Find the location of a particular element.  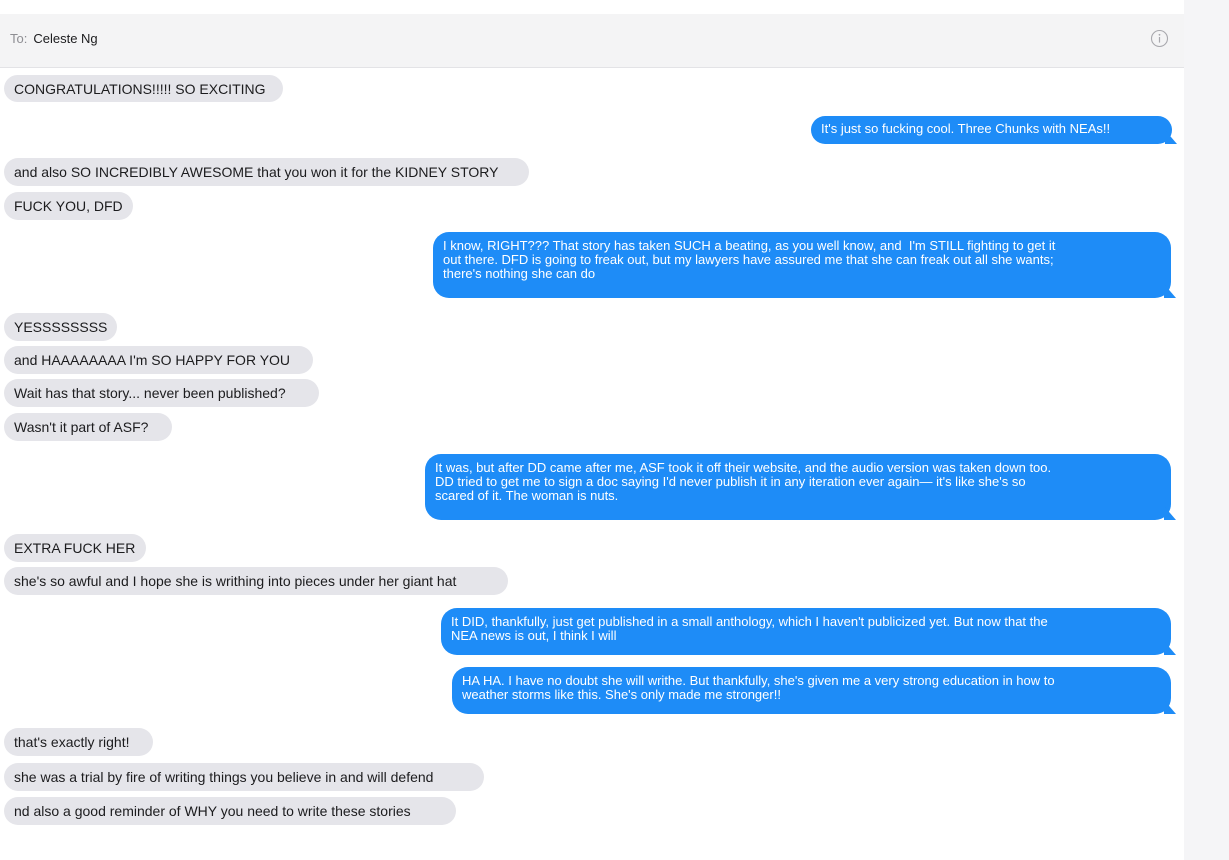

message-bubble-received: and HAAAAAAAA I'm SO HAPPY FOR YOU is located at coordinates (158, 360).